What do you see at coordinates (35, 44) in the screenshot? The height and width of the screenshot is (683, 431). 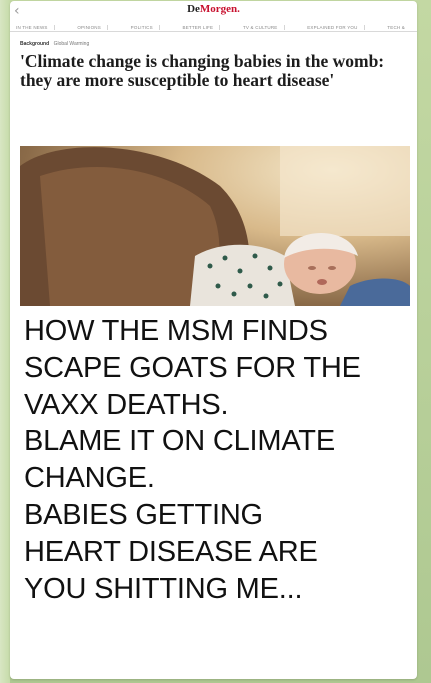 I see `article-category: Background` at bounding box center [35, 44].